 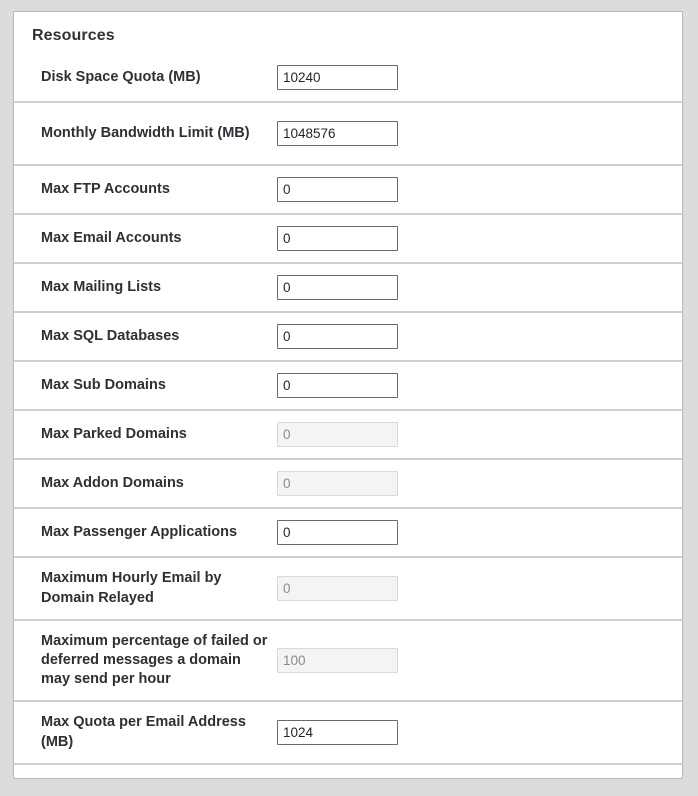 I want to click on panel-title: Resources, so click(x=73, y=35).